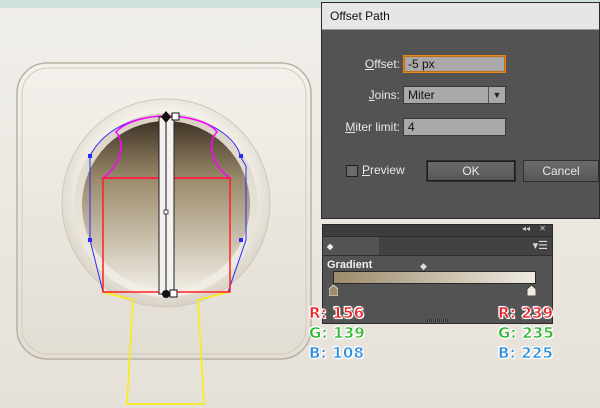 The width and height of the screenshot is (600, 408). What do you see at coordinates (437, 230) in the screenshot?
I see `gradient-panel-titlebar: ◂◂ ✕` at bounding box center [437, 230].